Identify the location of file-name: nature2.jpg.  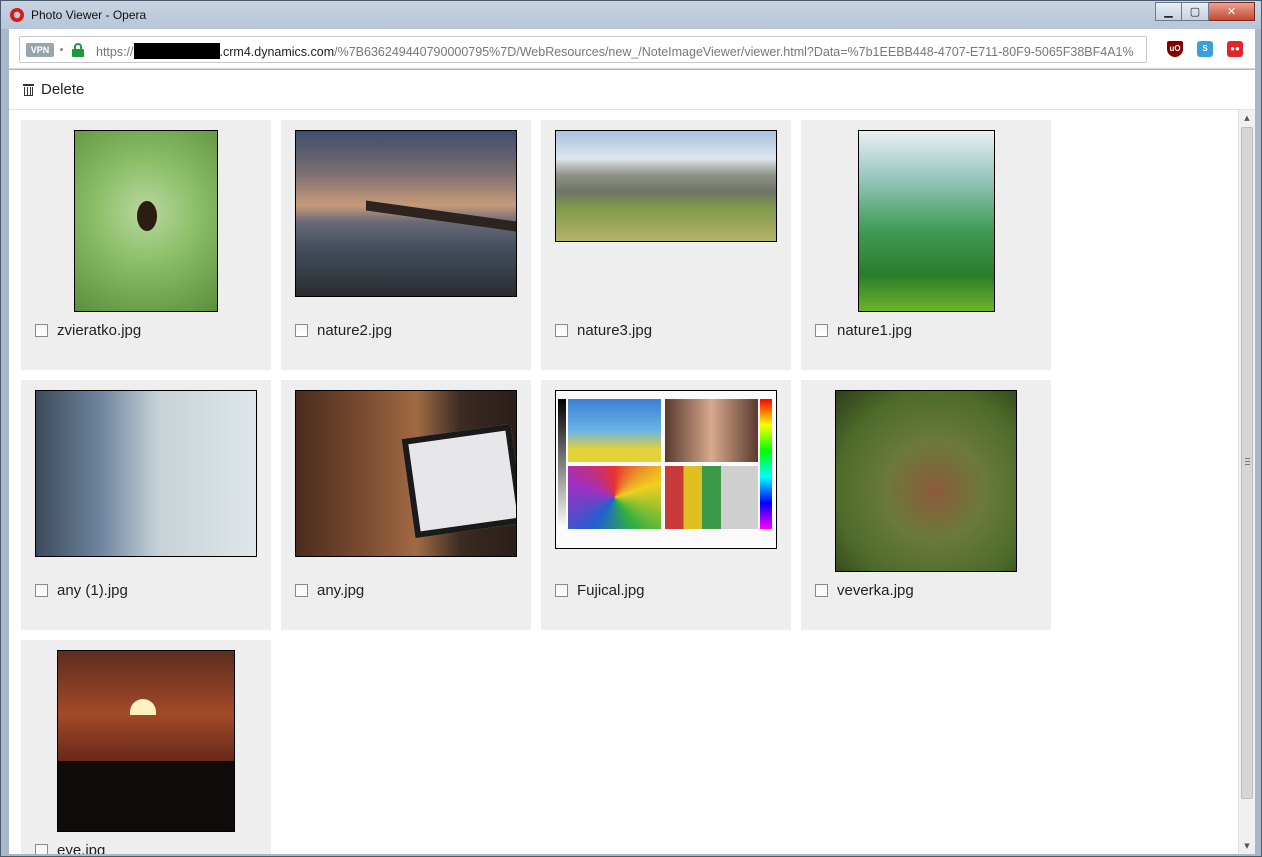
(355, 330).